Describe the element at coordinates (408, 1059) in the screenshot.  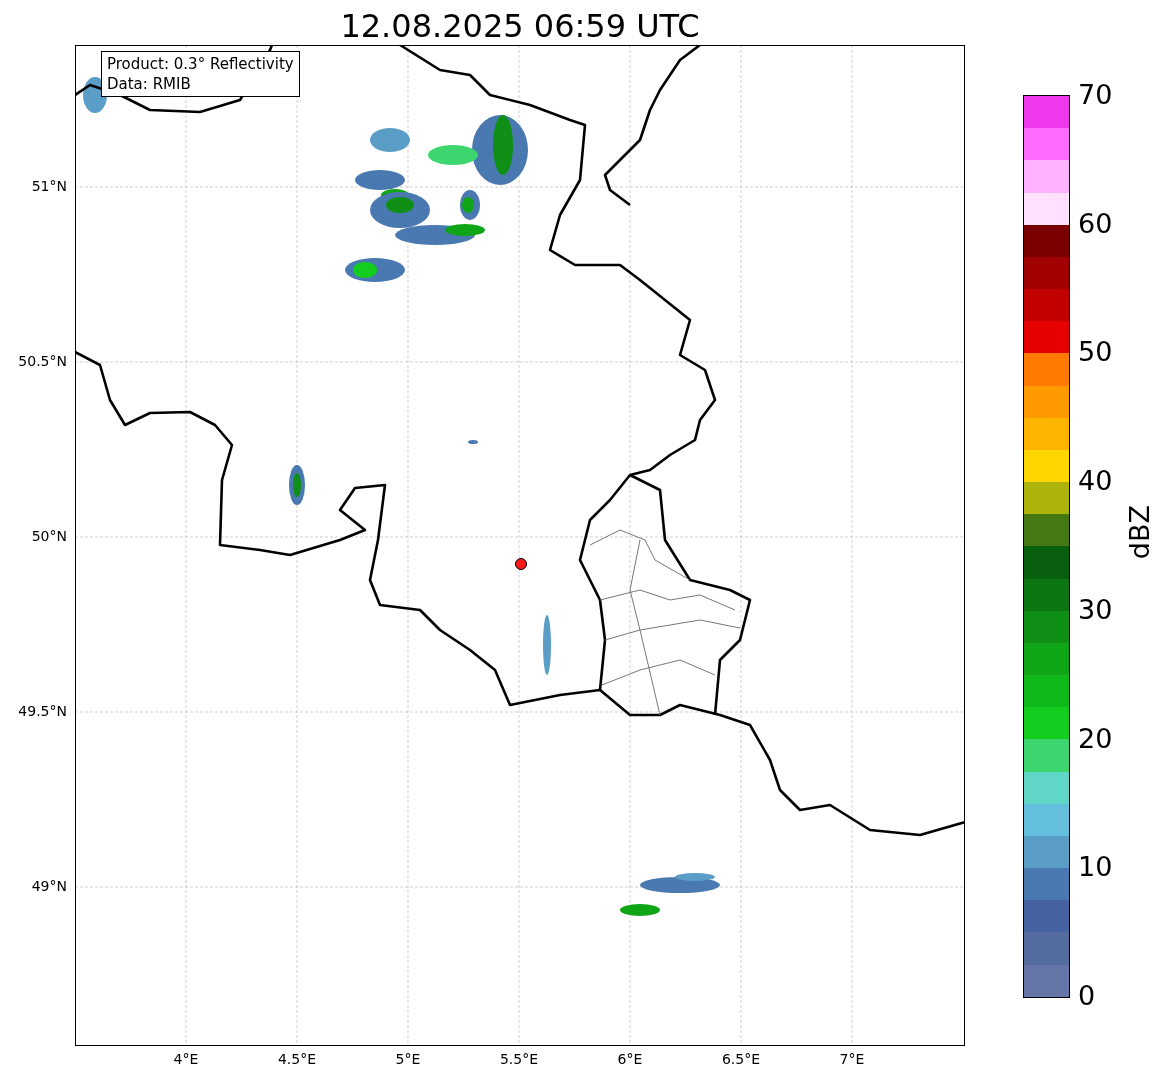
I see `longitude-label: 5°E` at that location.